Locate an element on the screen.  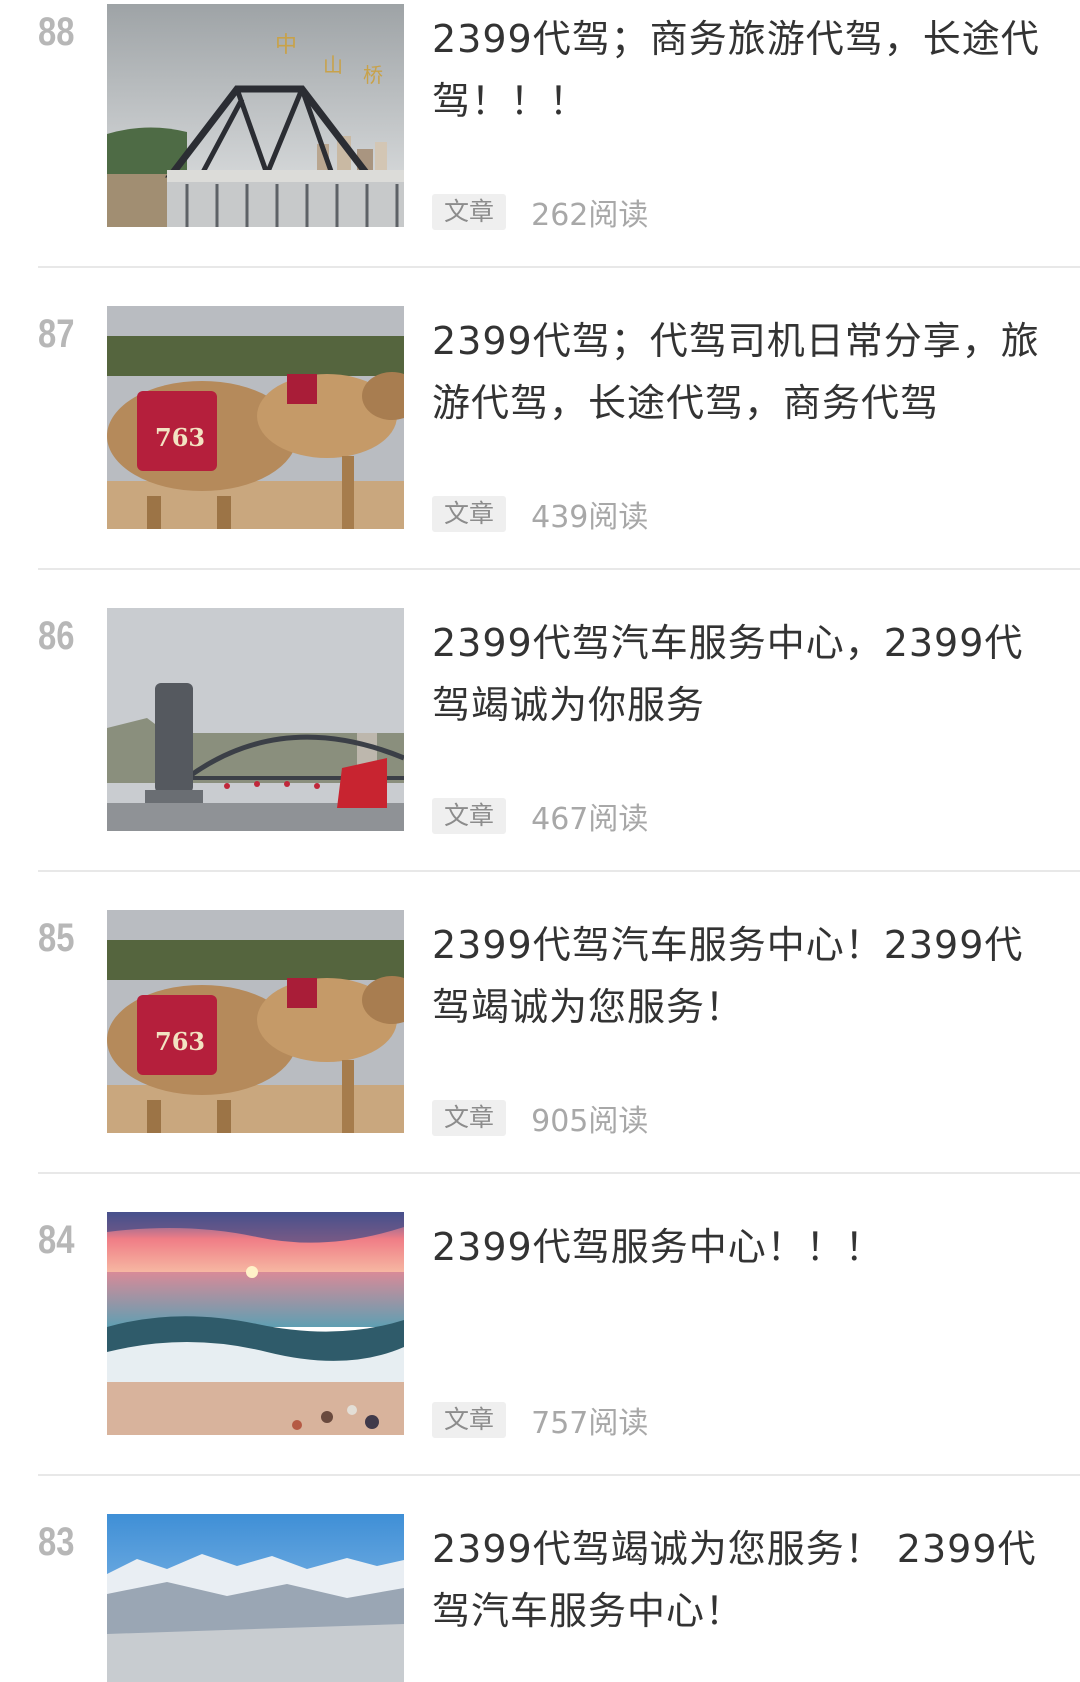
article-item: 83 2399代驾竭诚为您服务！ 2399代驾汽车服务中心！ is located at coordinates (540, 1596).